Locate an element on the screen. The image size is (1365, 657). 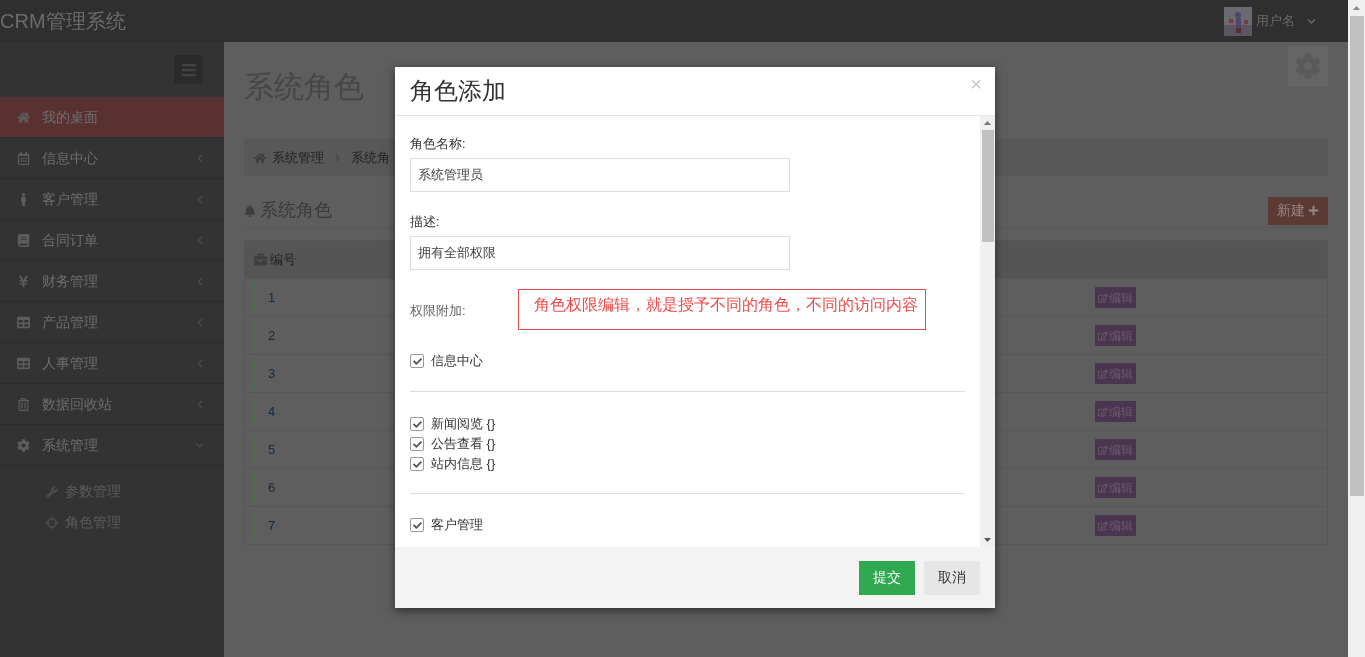
checkbox-label: 客户管理 is located at coordinates (457, 525).